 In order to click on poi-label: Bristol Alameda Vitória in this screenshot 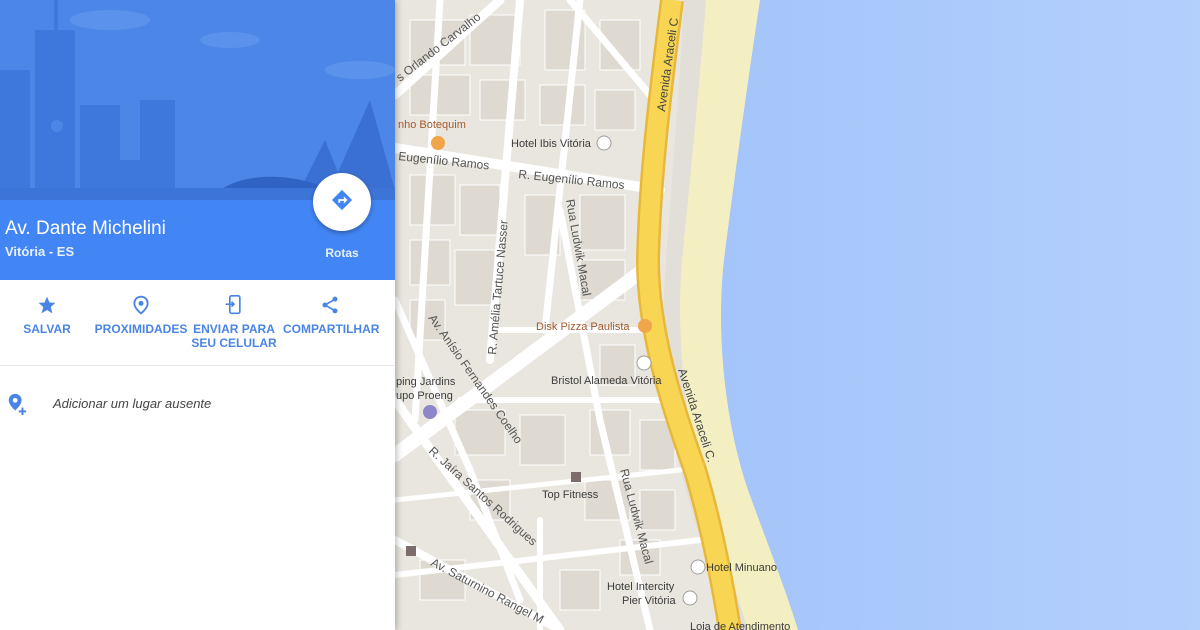, I will do `click(606, 381)`.